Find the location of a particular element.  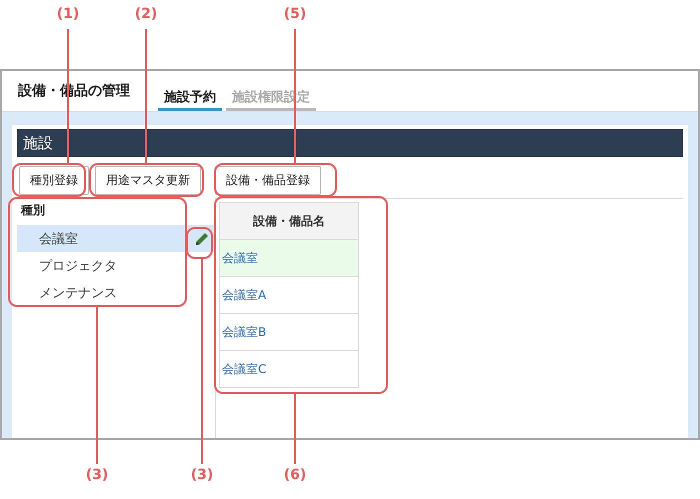

column-header: 設備・備品名 is located at coordinates (289, 221).